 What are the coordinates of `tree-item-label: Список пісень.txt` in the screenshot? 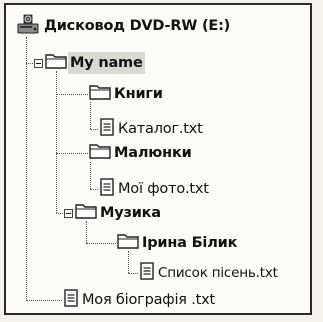 It's located at (218, 273).